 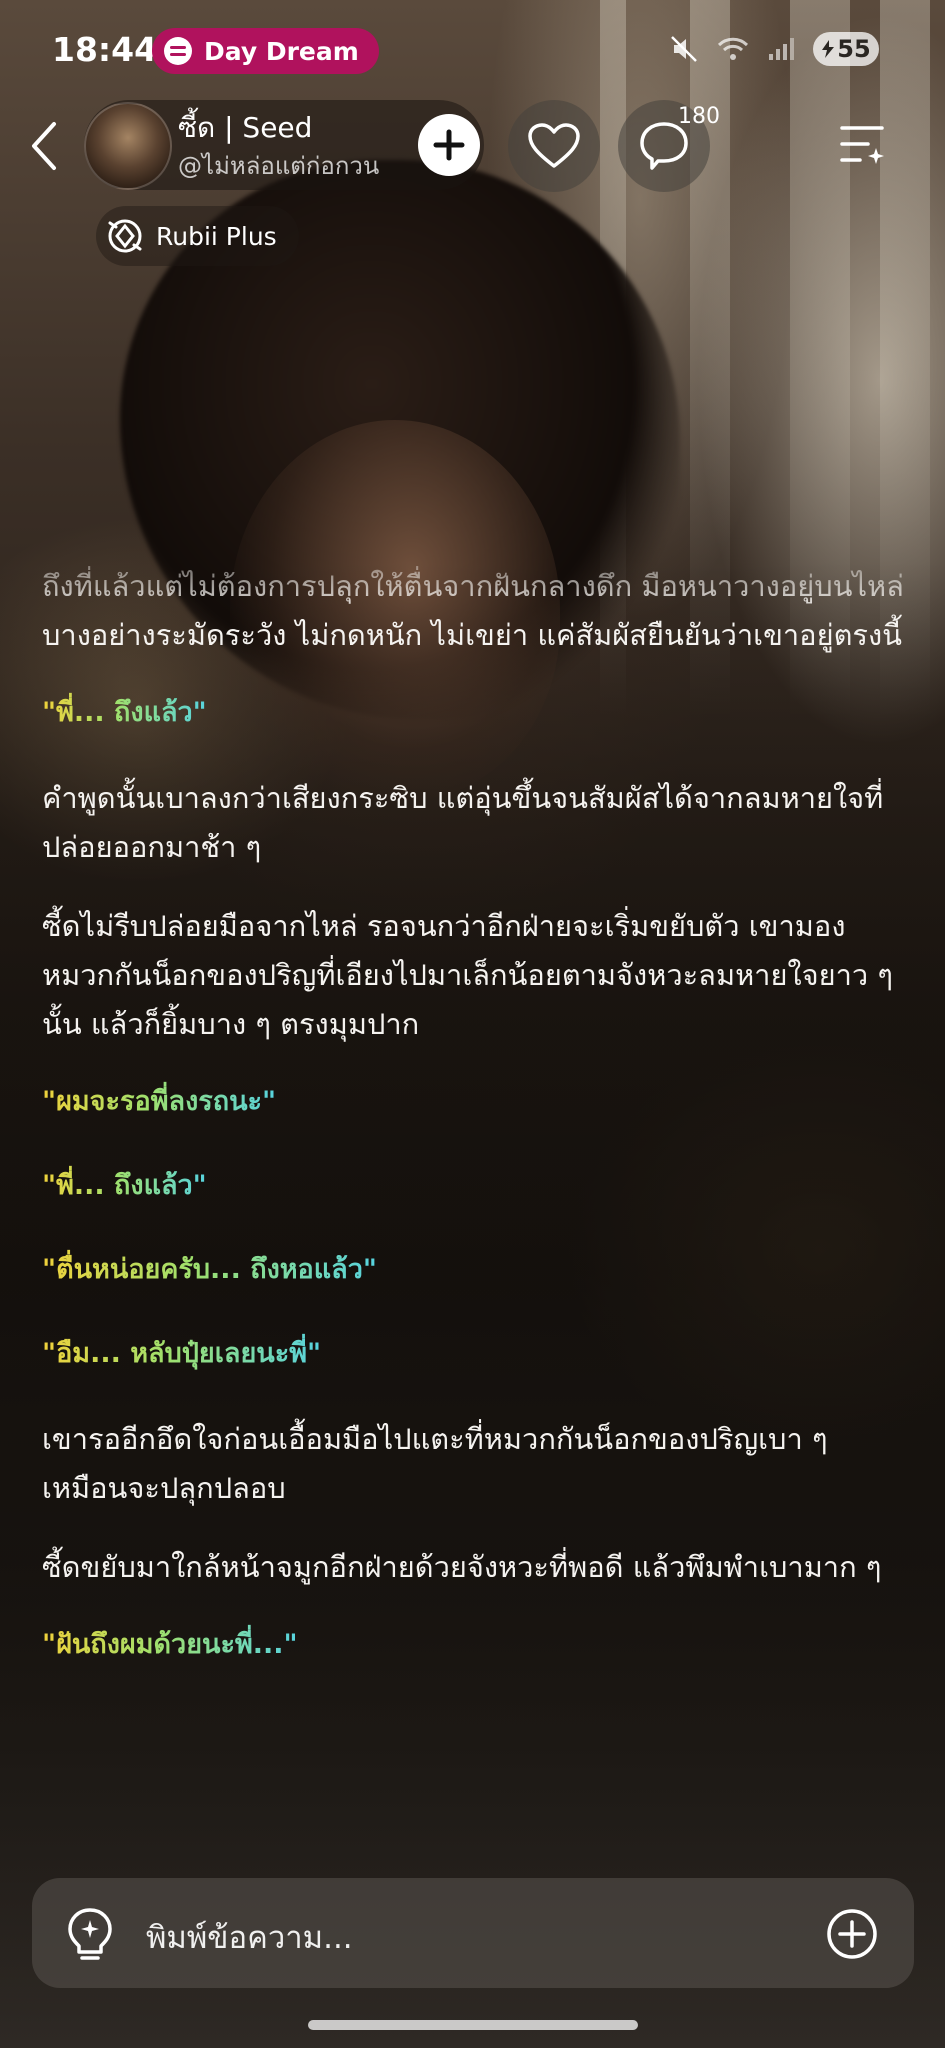 I want to click on spotify-icon, so click(x=178, y=51).